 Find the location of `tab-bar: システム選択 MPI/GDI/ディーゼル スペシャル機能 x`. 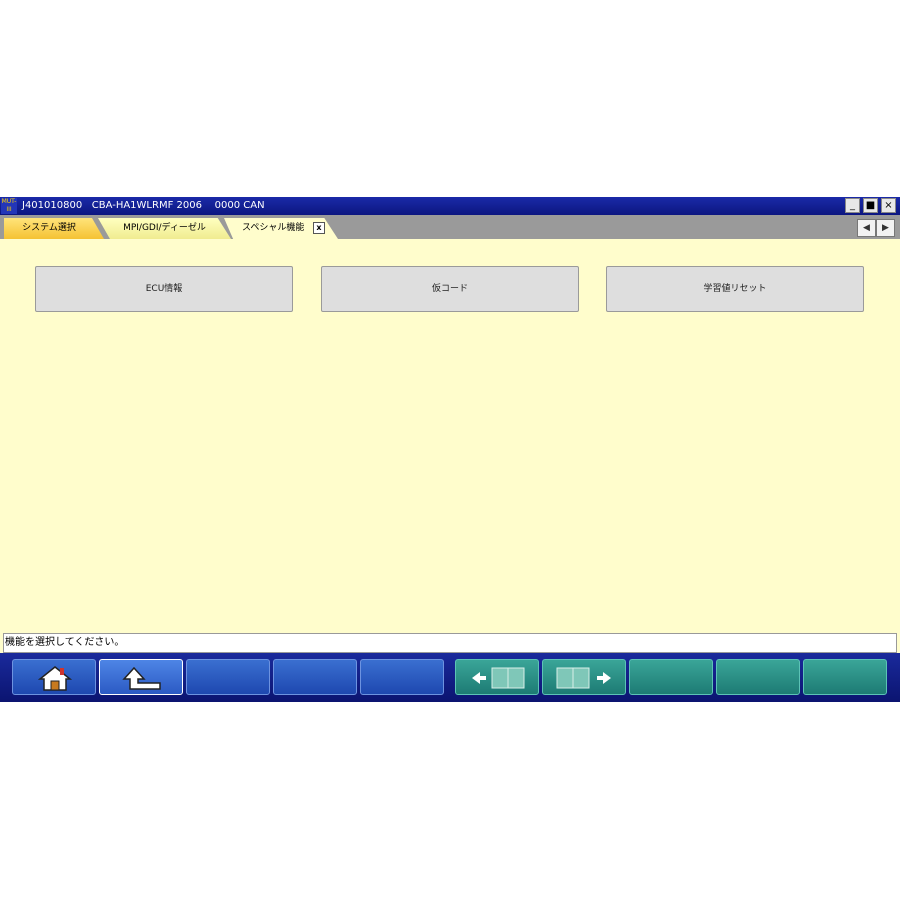

tab-bar: システム選択 MPI/GDI/ディーゼル スペシャル機能 x is located at coordinates (450, 227).